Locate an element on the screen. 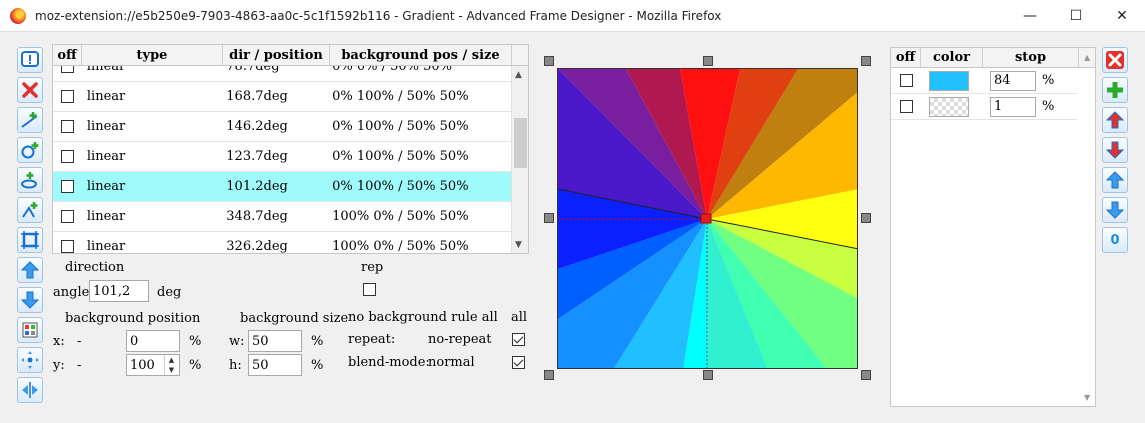 Image resolution: width=1145 pixels, height=423 pixels. blend-all-checkbox is located at coordinates (518, 362).